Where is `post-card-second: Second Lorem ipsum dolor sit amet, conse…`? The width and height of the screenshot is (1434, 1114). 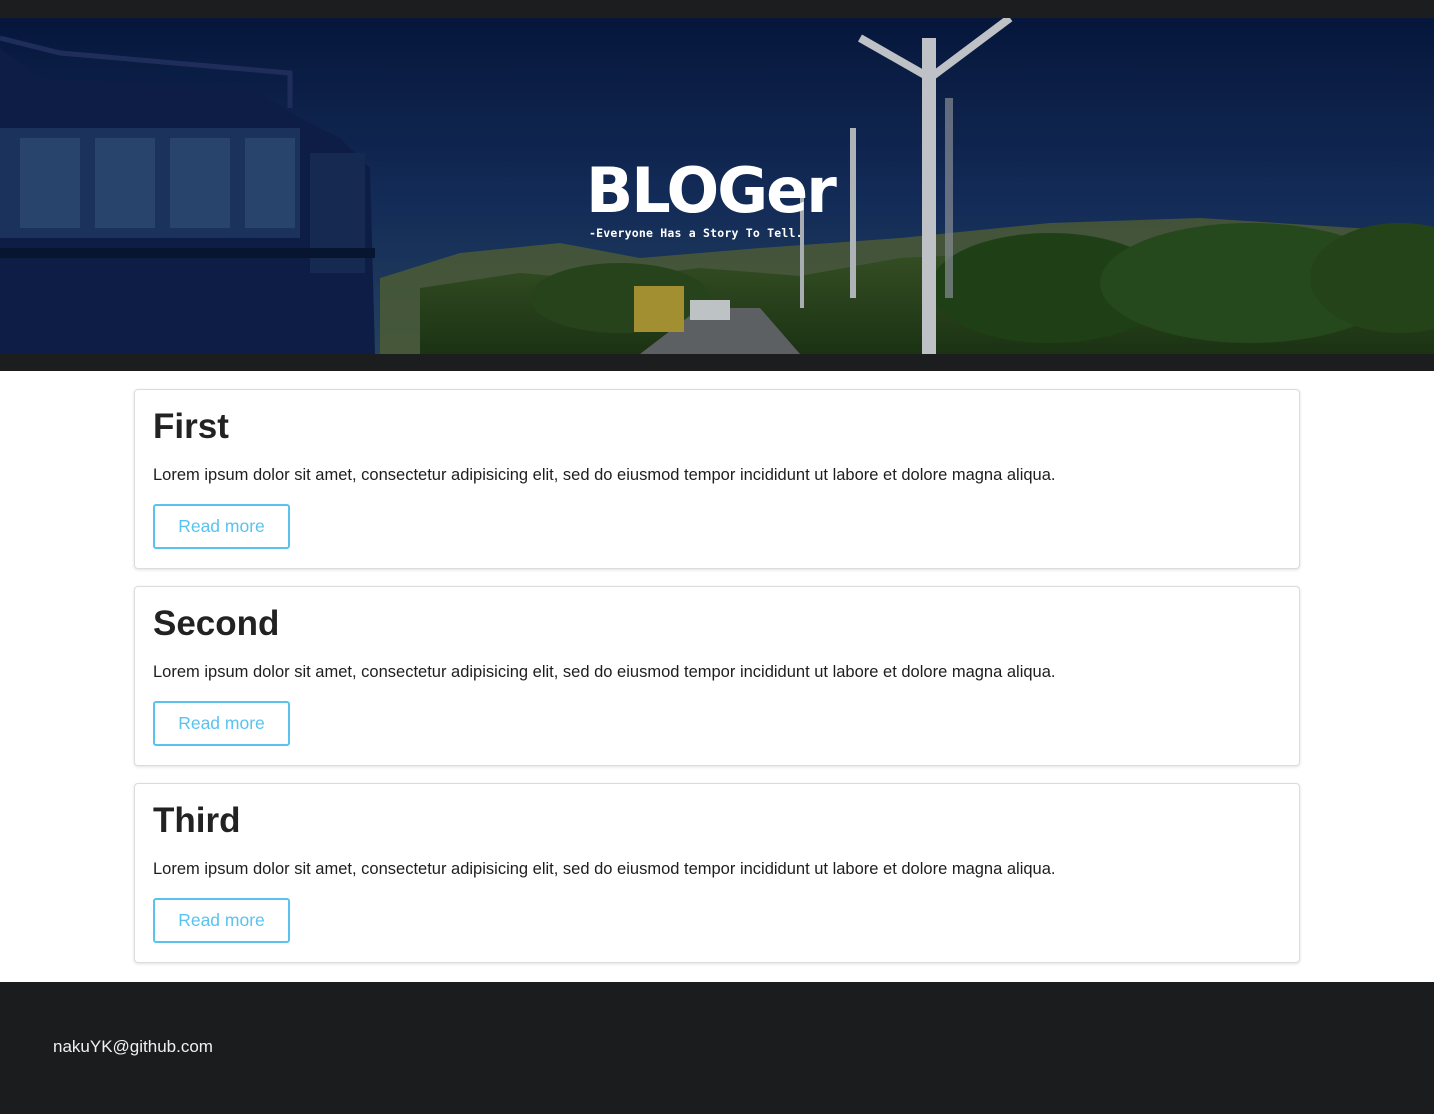 post-card-second: Second Lorem ipsum dolor sit amet, conse… is located at coordinates (717, 676).